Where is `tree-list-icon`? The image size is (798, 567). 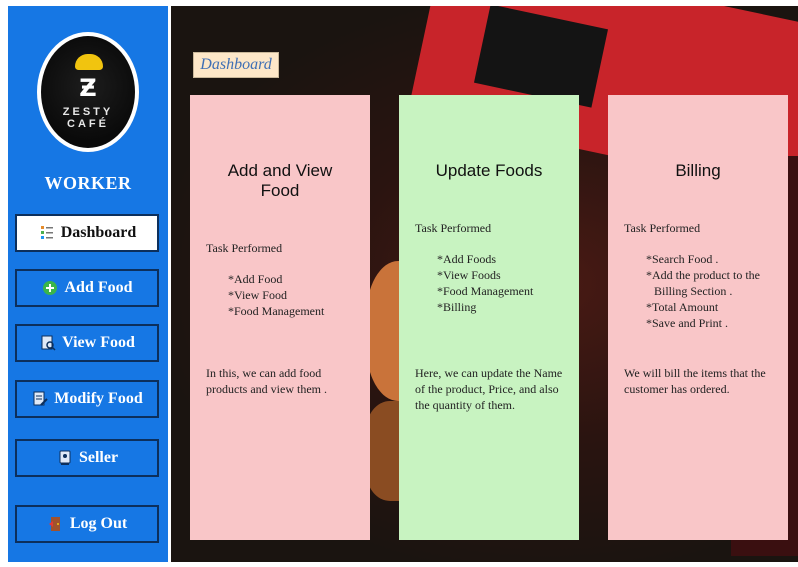 tree-list-icon is located at coordinates (47, 233).